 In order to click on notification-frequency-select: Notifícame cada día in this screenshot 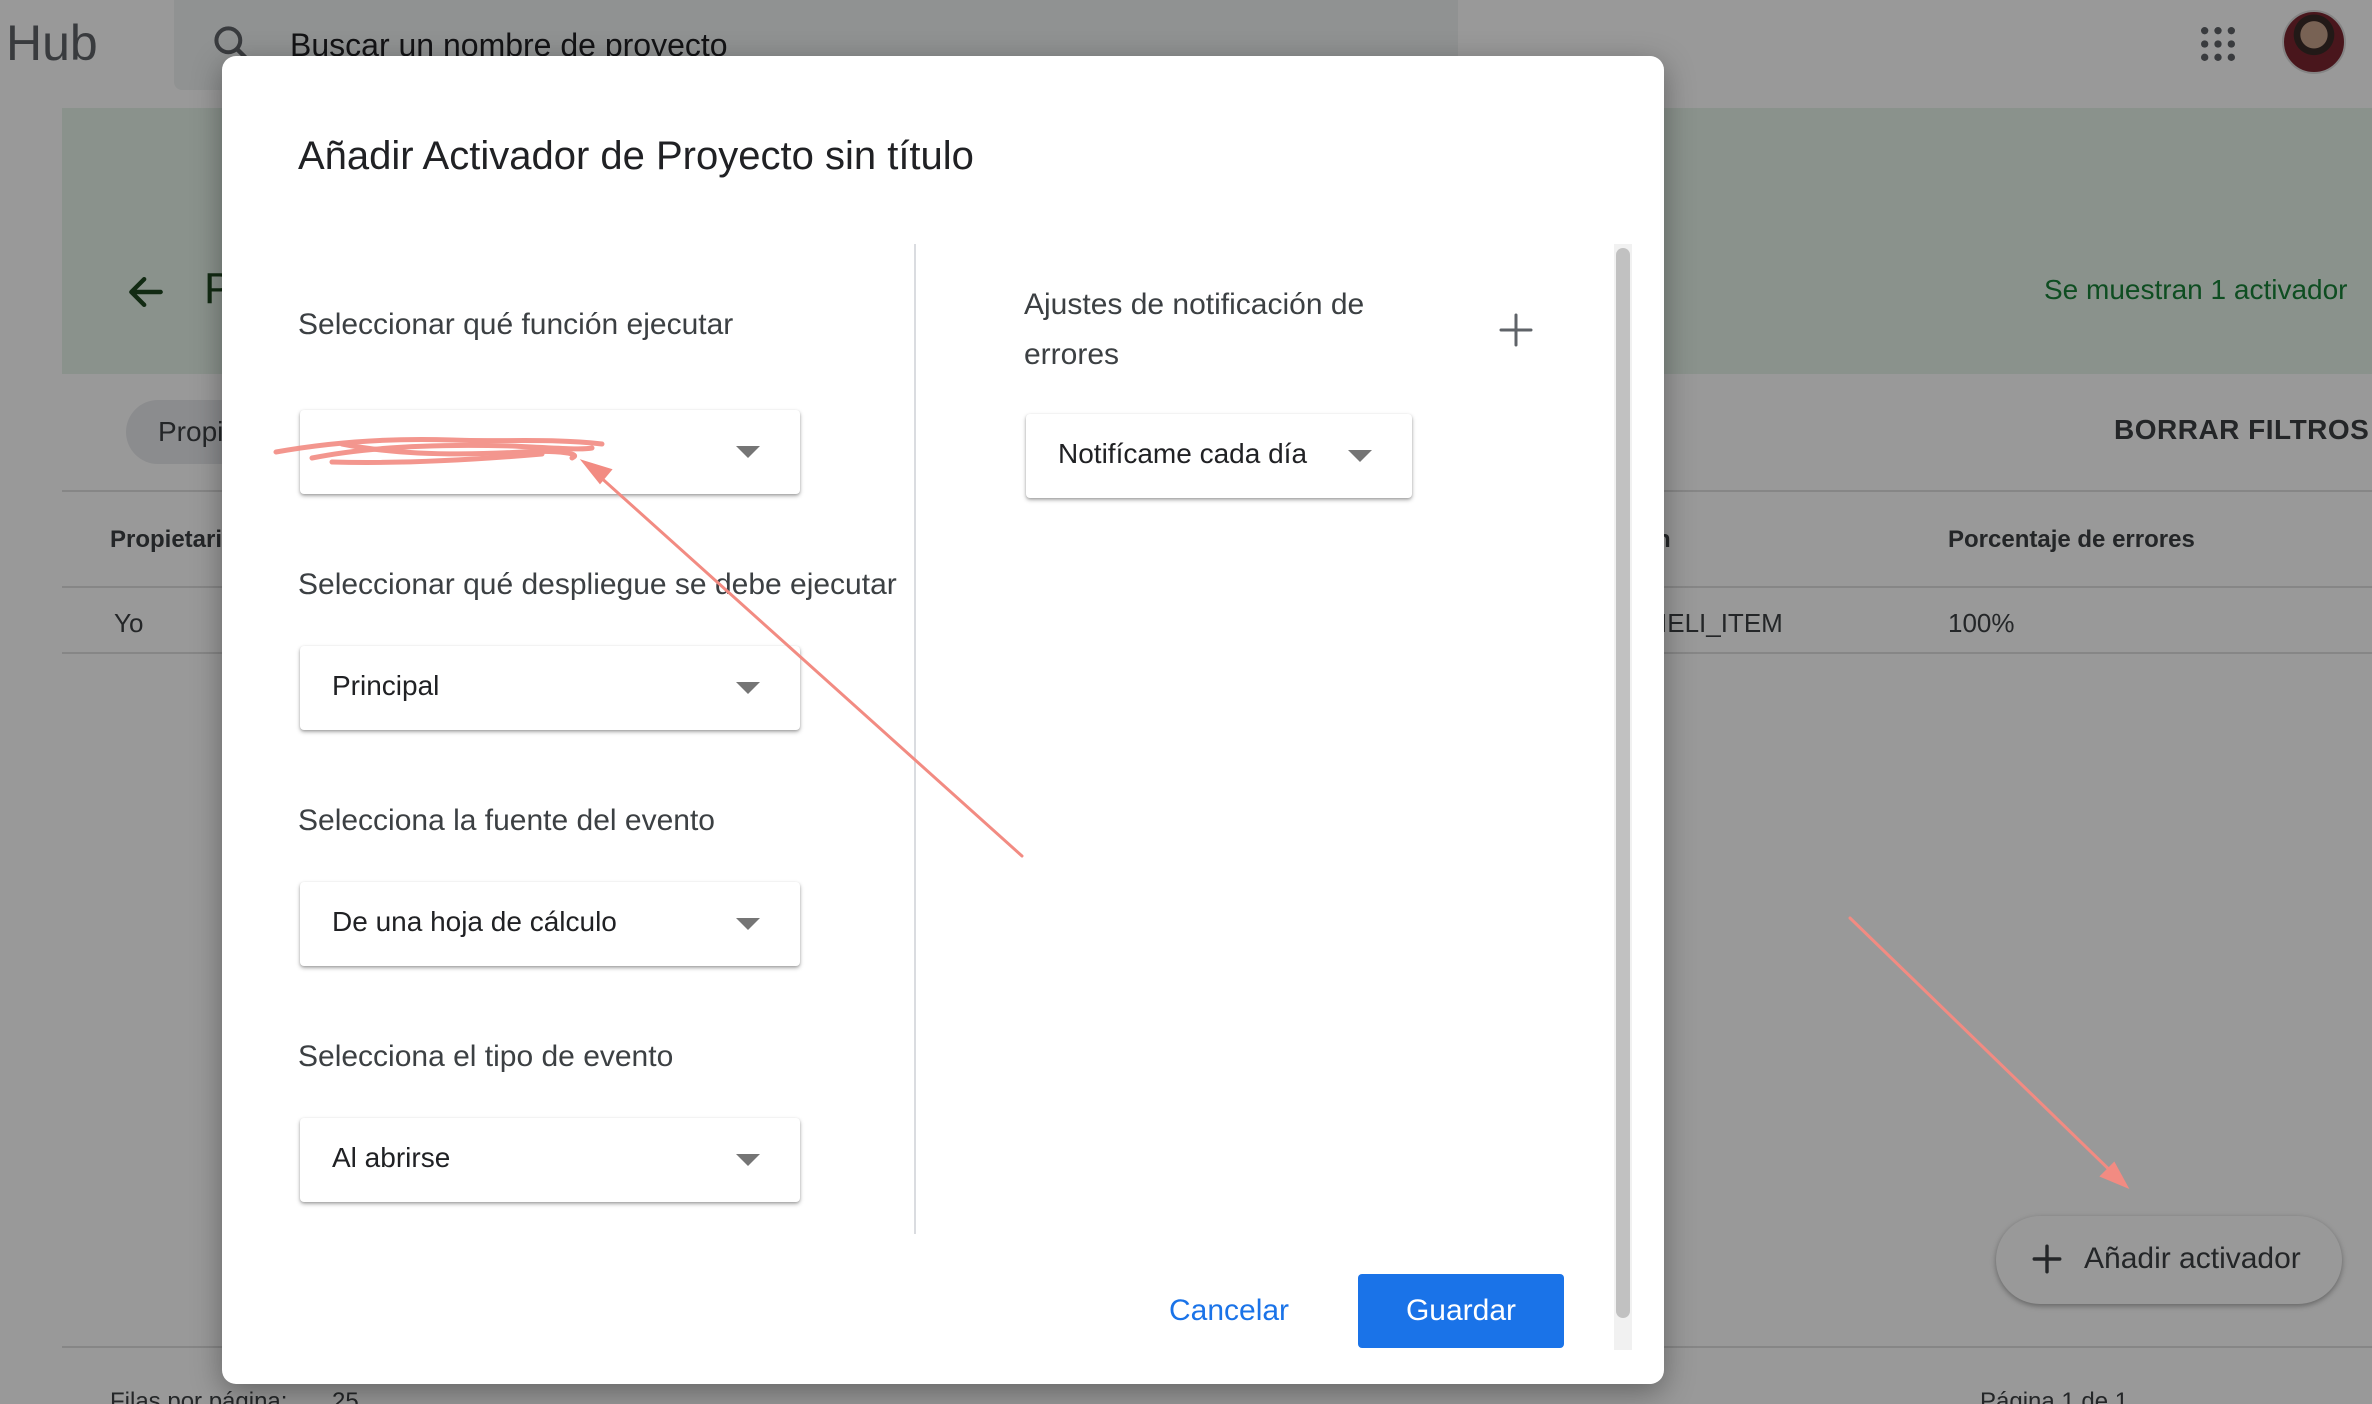, I will do `click(1219, 456)`.